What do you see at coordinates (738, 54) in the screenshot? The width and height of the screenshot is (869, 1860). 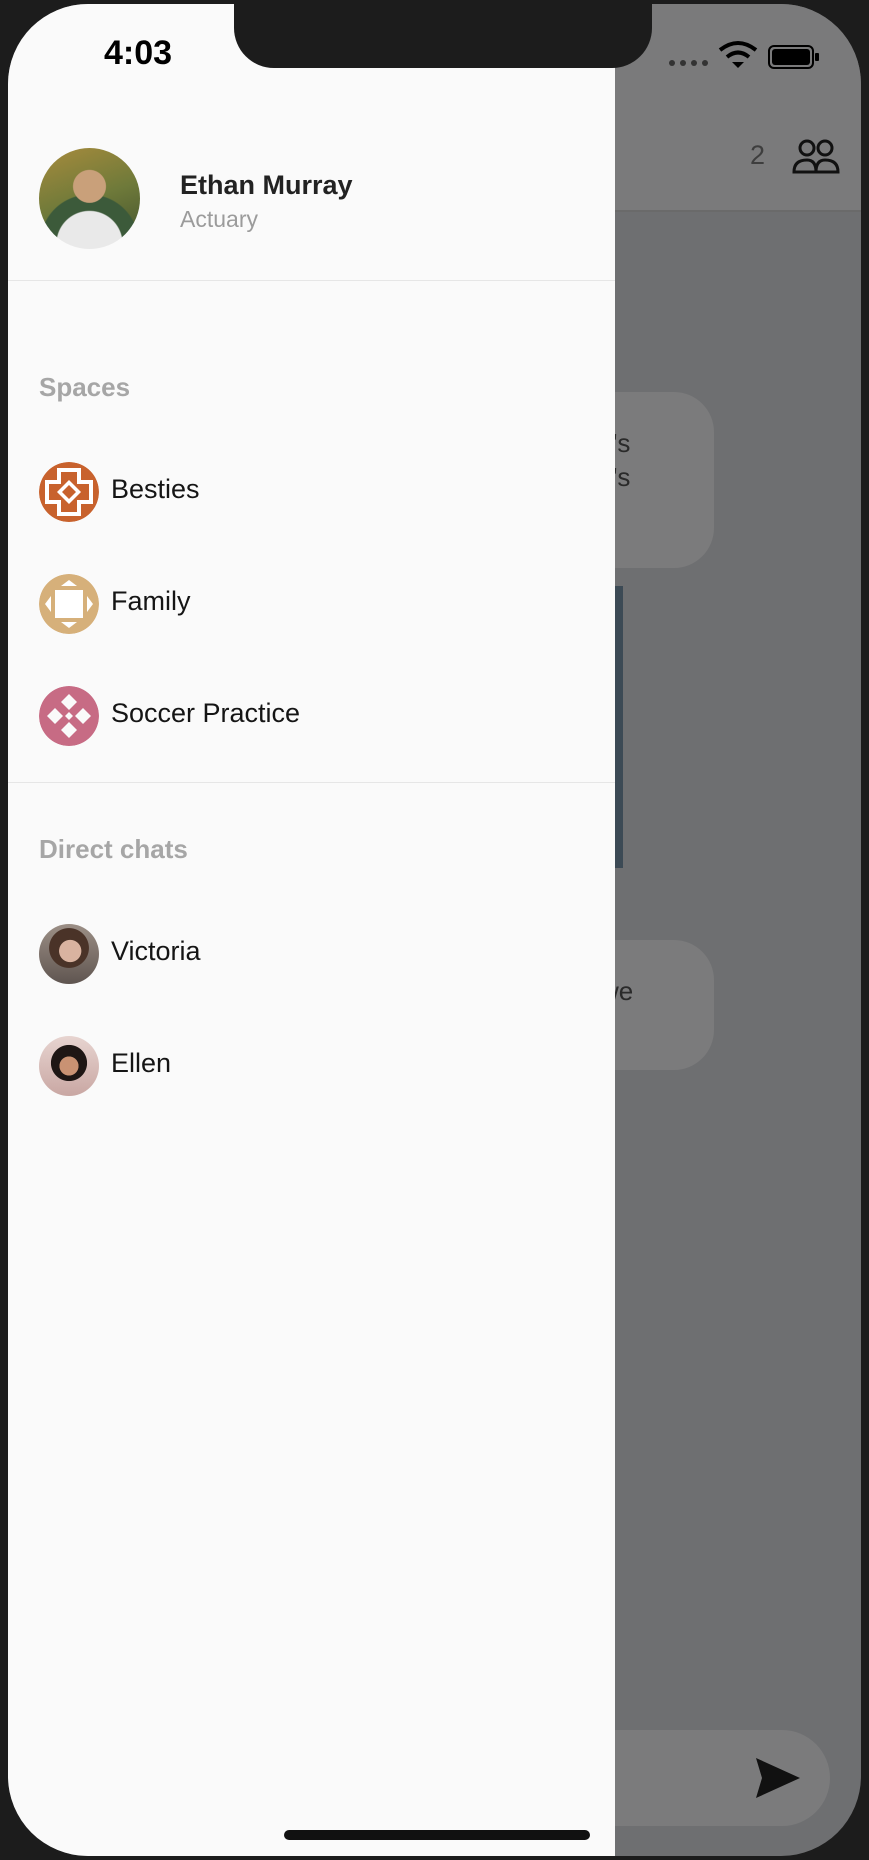 I see `wifi-icon` at bounding box center [738, 54].